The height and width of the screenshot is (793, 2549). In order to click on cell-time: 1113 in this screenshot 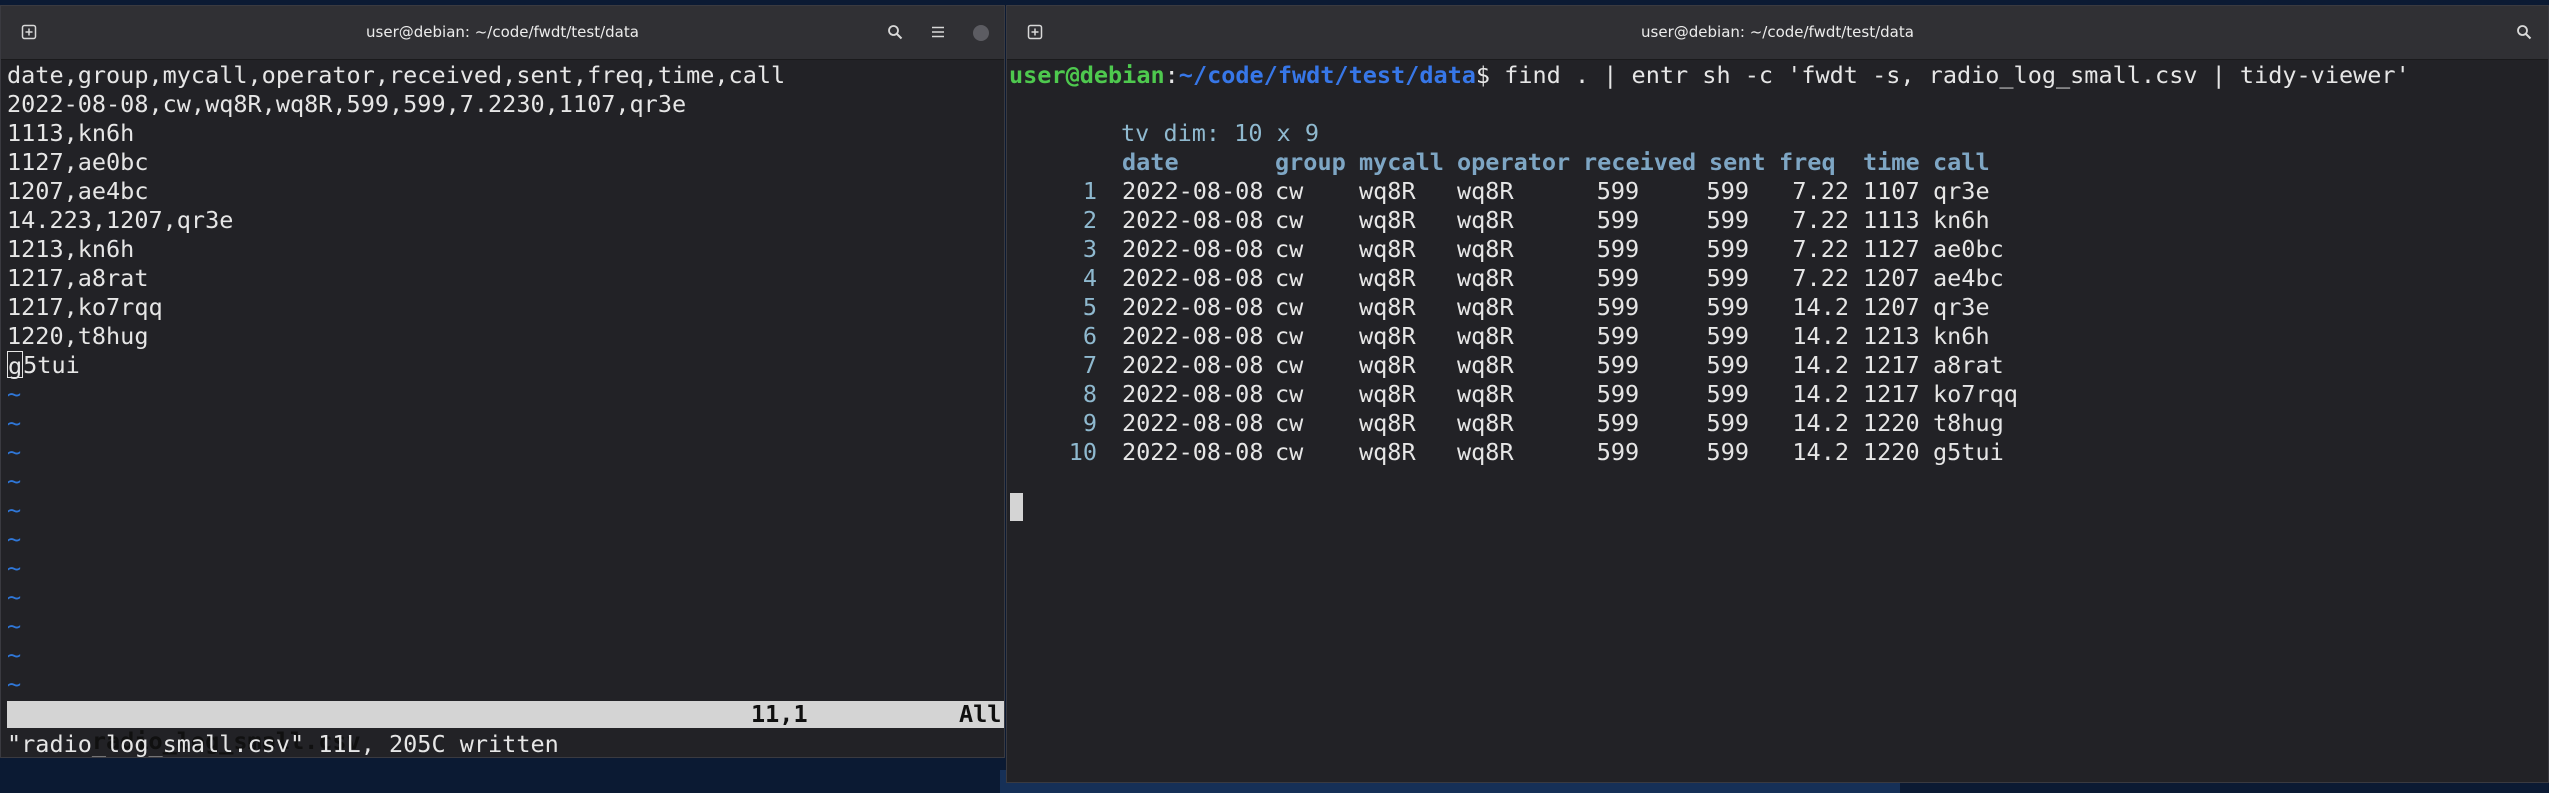, I will do `click(1891, 220)`.